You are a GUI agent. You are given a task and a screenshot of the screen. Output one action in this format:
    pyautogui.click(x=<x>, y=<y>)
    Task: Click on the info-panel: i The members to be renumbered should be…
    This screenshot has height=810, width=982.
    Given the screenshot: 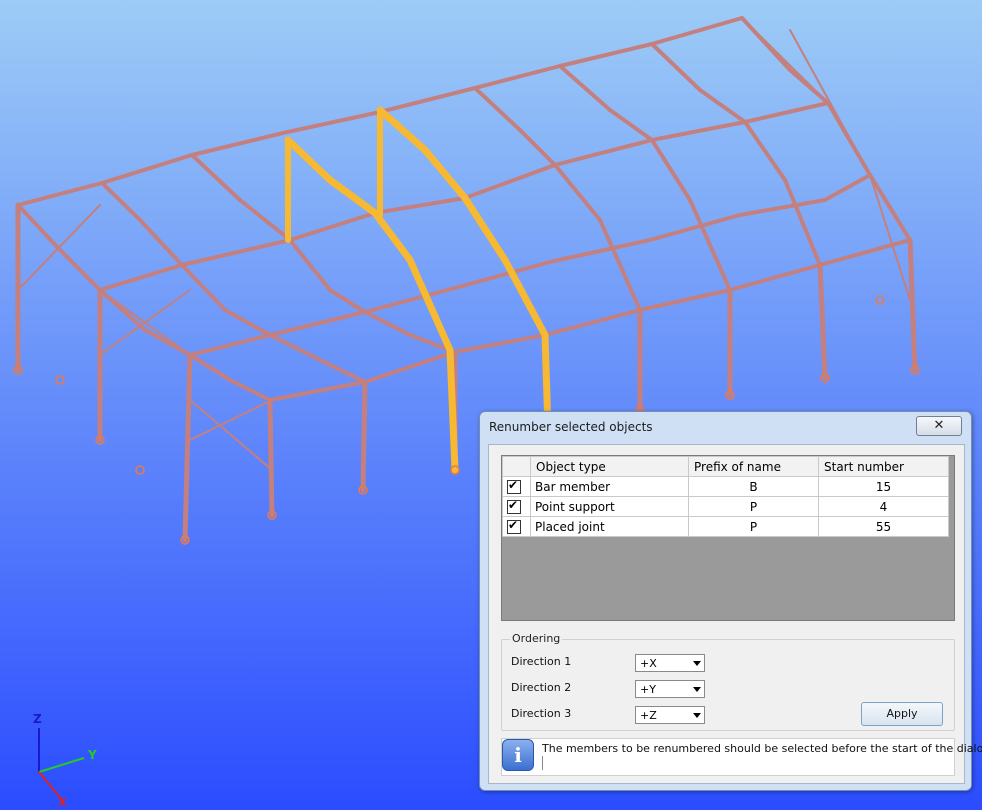 What is the action you would take?
    pyautogui.click(x=741, y=757)
    